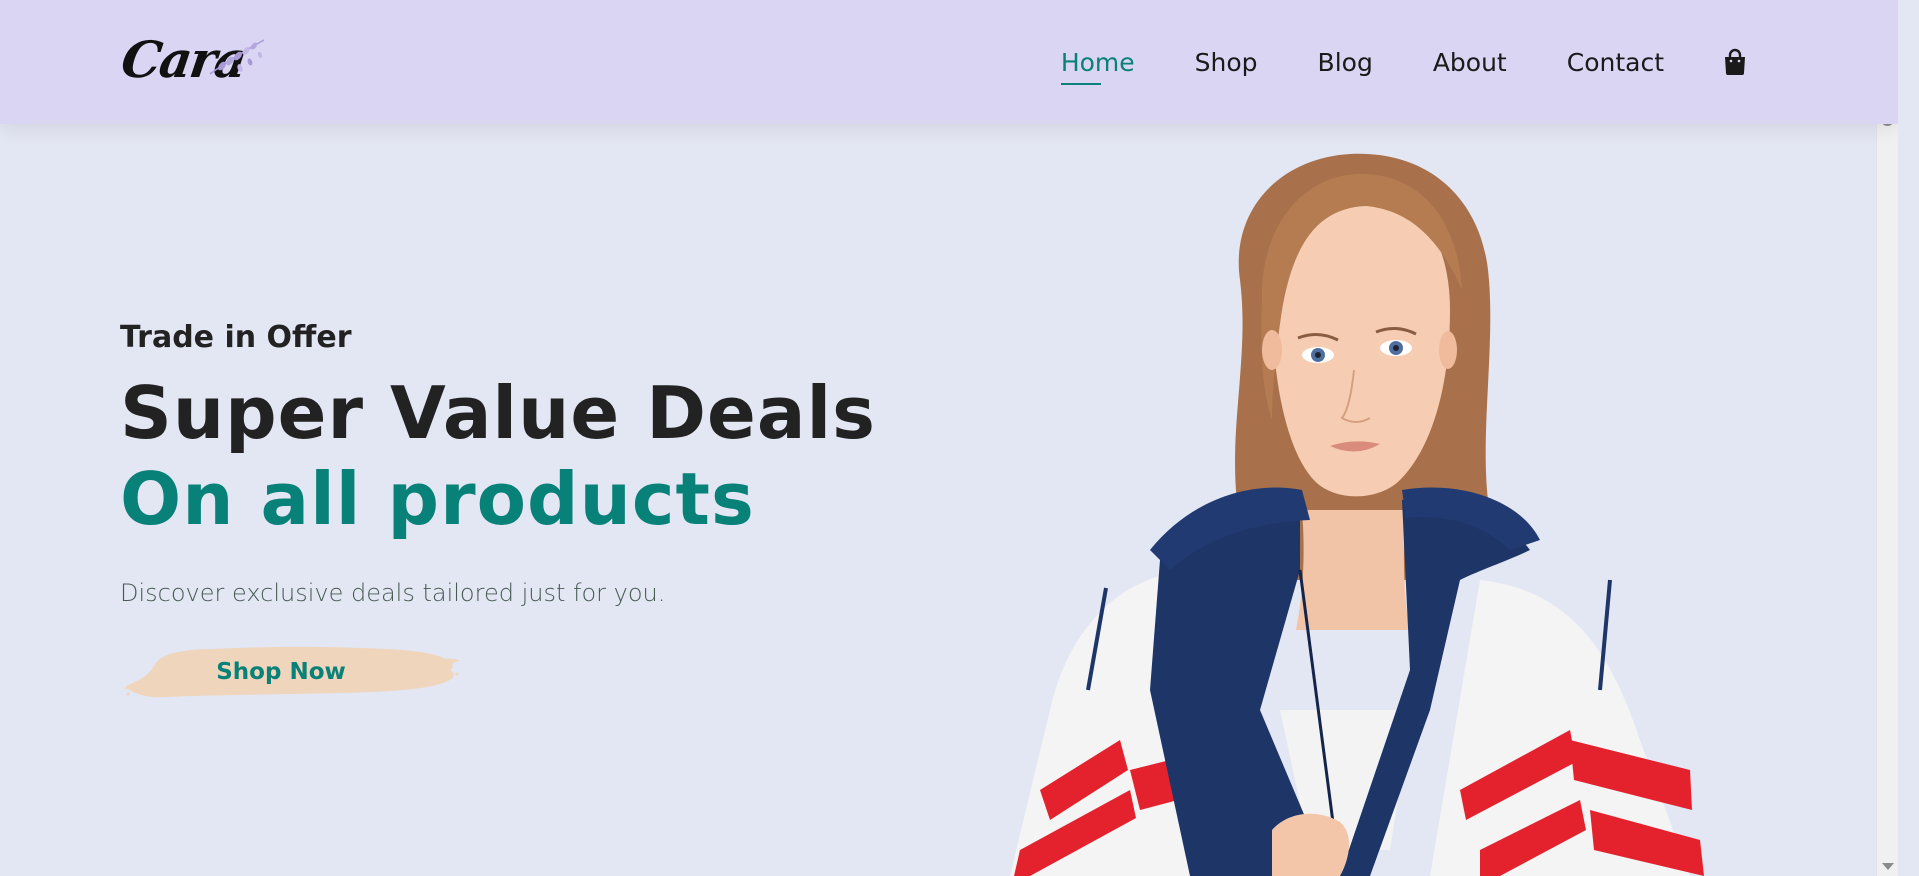 This screenshot has width=1919, height=876. Describe the element at coordinates (1374, 62) in the screenshot. I see `main-navigation: Home Shop Blog About Contact` at that location.